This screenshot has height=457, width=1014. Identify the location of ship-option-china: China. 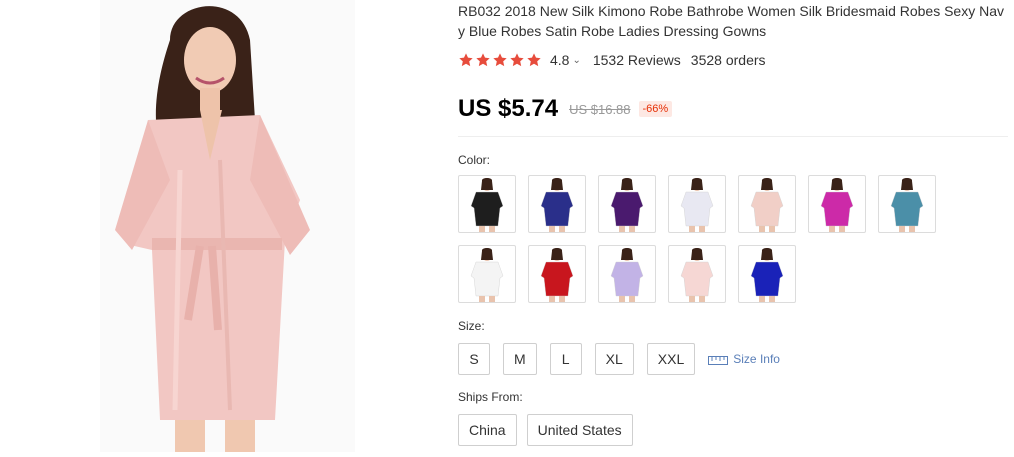
(487, 430).